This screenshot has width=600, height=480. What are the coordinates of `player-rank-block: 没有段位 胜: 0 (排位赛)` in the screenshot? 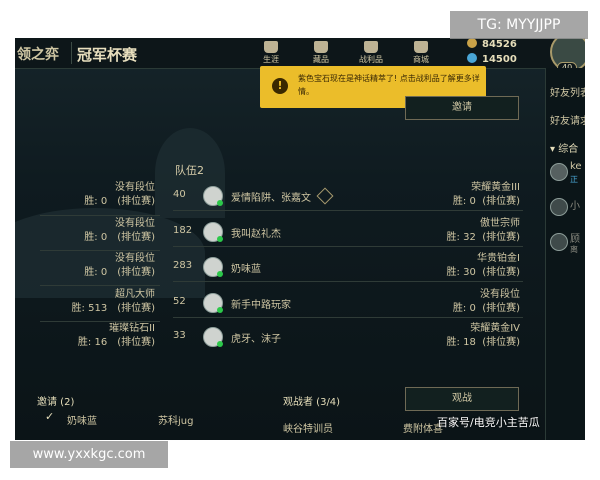 It's located at (486, 302).